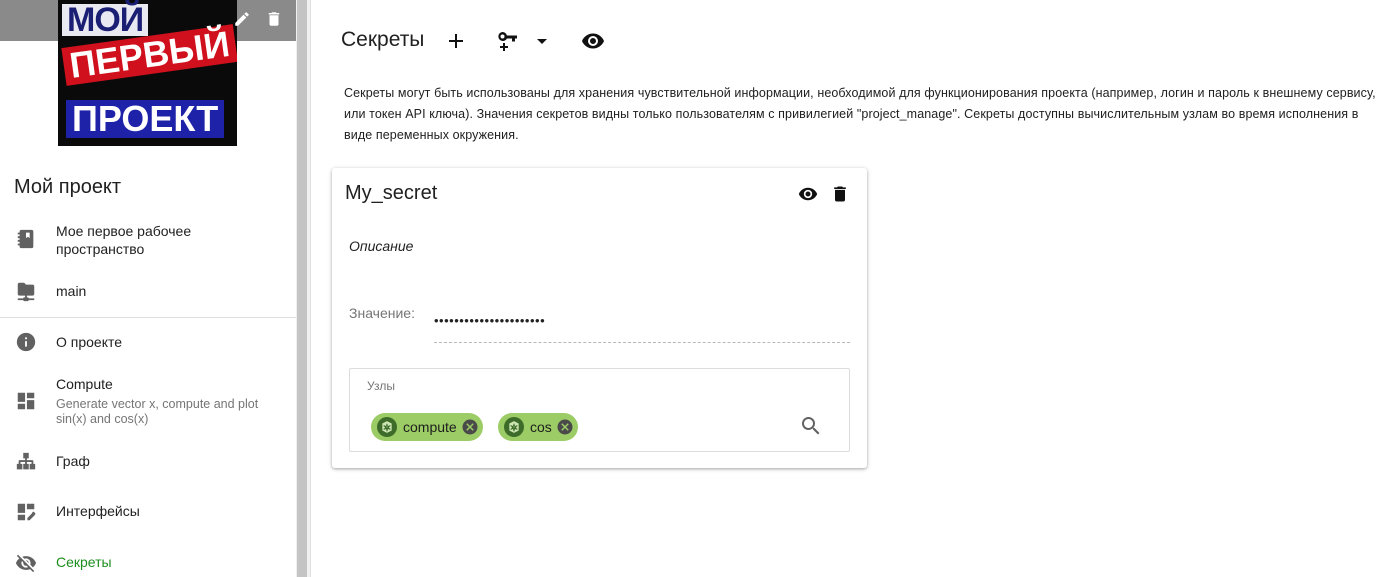 This screenshot has height=577, width=1389. Describe the element at coordinates (381, 386) in the screenshot. I see `nodes-label: Узлы` at that location.